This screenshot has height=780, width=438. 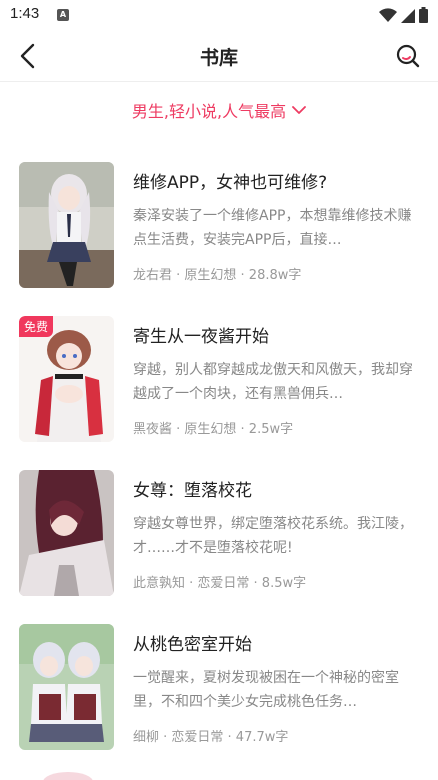 I want to click on filter-selector: 男生,轻小说,人气最高, so click(x=219, y=110).